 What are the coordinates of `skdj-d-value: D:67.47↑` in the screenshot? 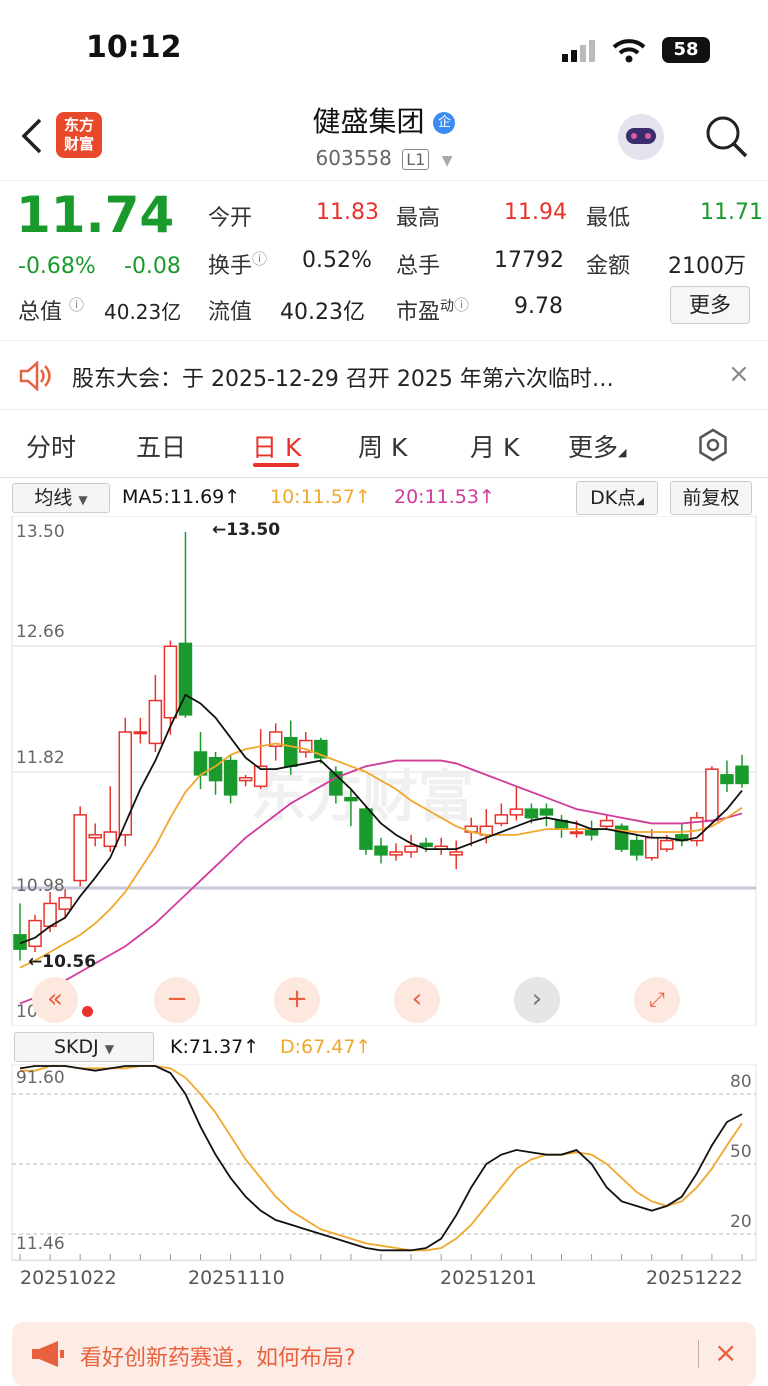 It's located at (326, 1047).